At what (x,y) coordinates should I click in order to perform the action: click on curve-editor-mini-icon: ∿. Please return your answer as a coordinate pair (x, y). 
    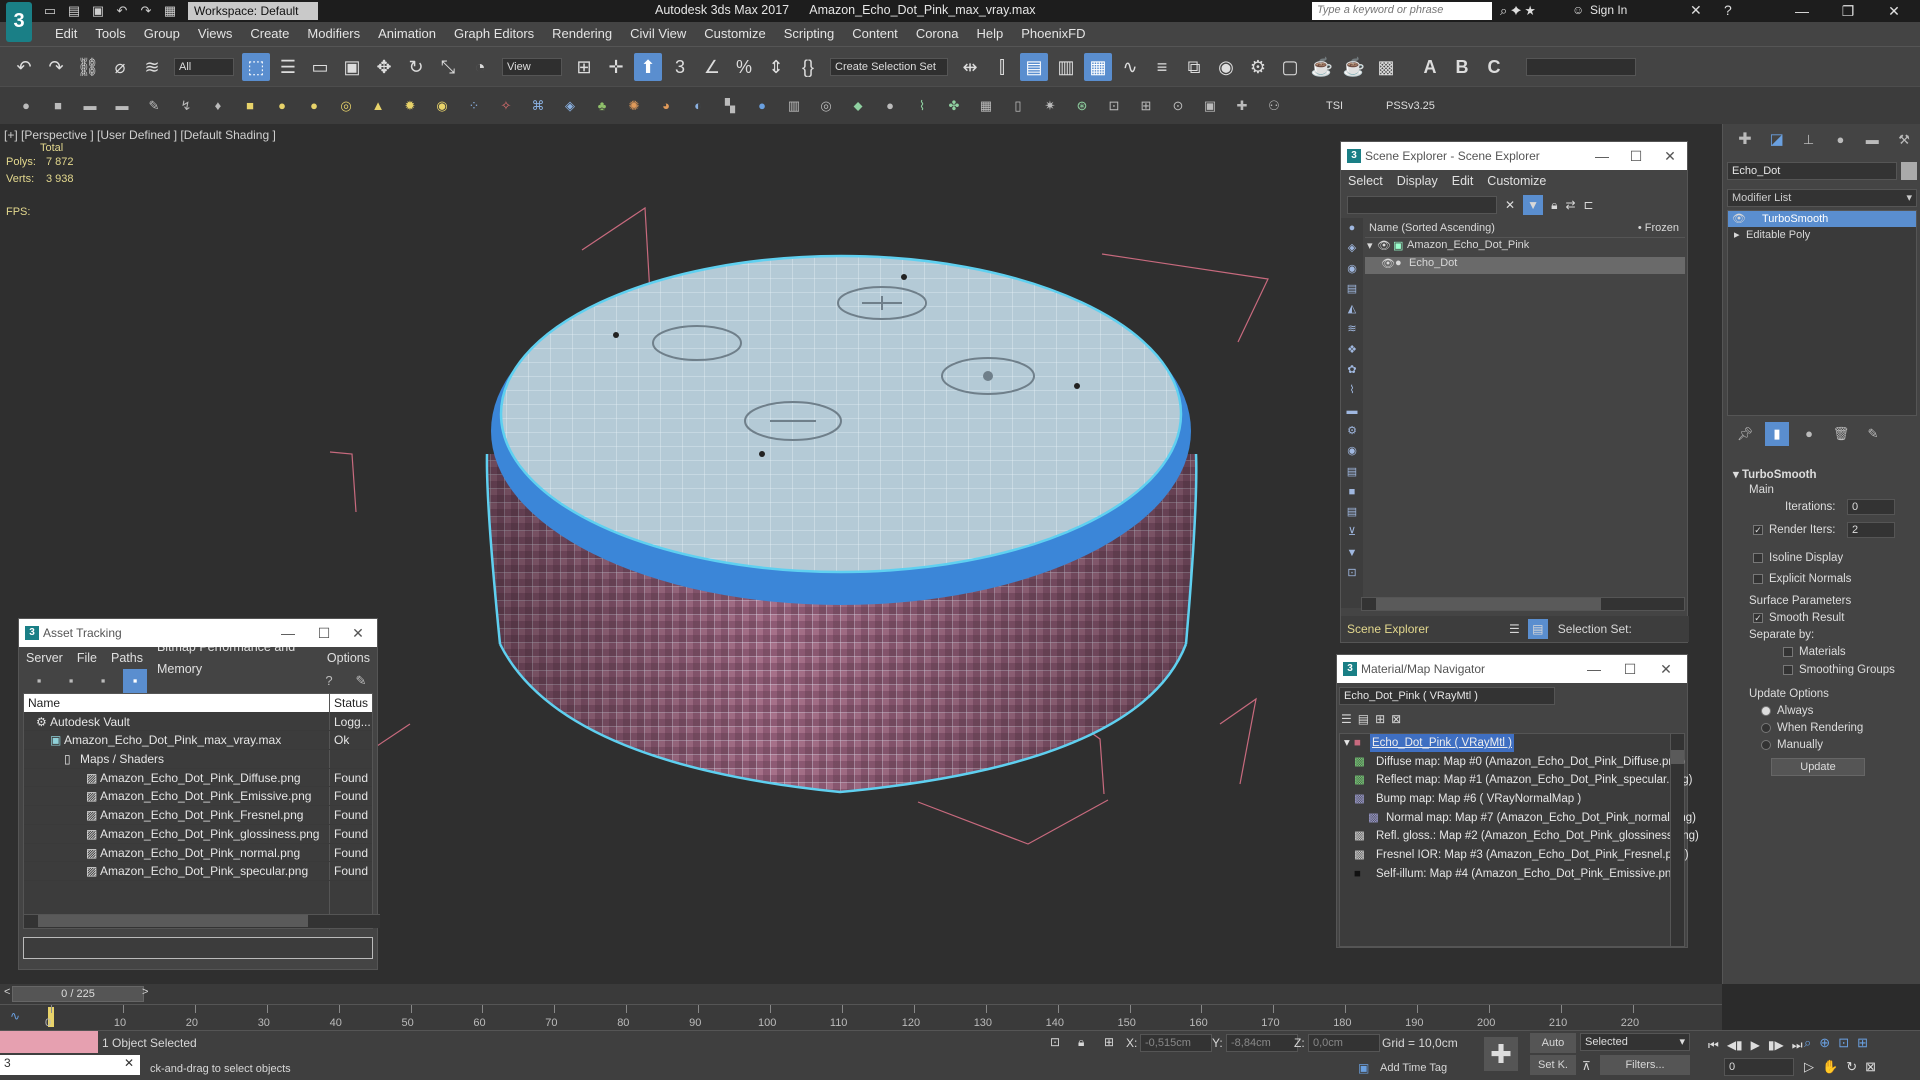
    Looking at the image, I should click on (15, 1016).